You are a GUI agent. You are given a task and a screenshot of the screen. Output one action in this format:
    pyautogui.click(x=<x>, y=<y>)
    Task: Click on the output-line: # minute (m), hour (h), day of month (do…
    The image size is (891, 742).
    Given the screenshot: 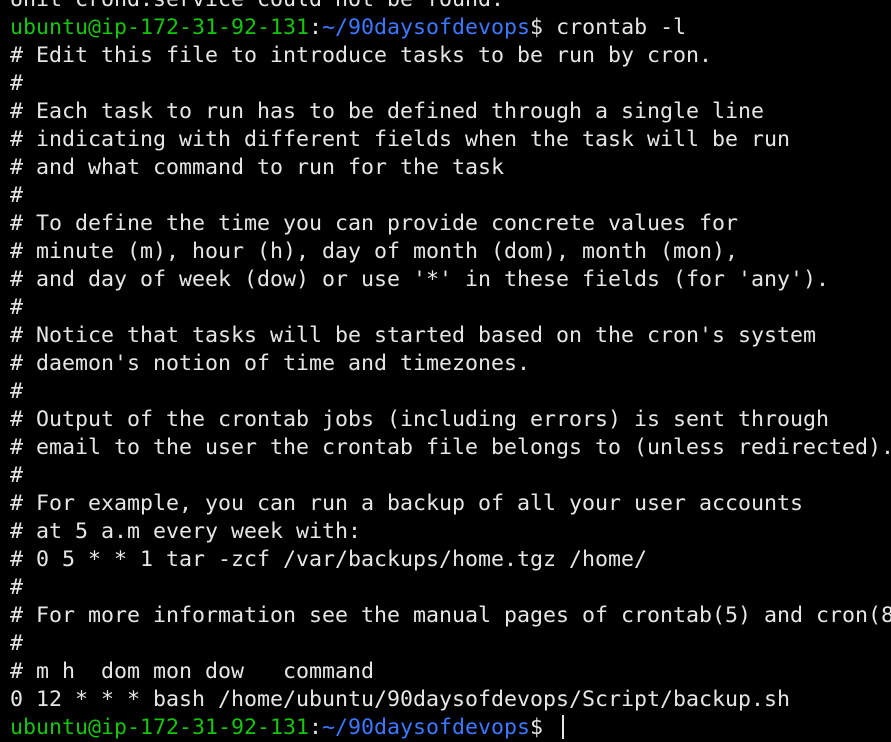 What is the action you would take?
    pyautogui.click(x=374, y=251)
    